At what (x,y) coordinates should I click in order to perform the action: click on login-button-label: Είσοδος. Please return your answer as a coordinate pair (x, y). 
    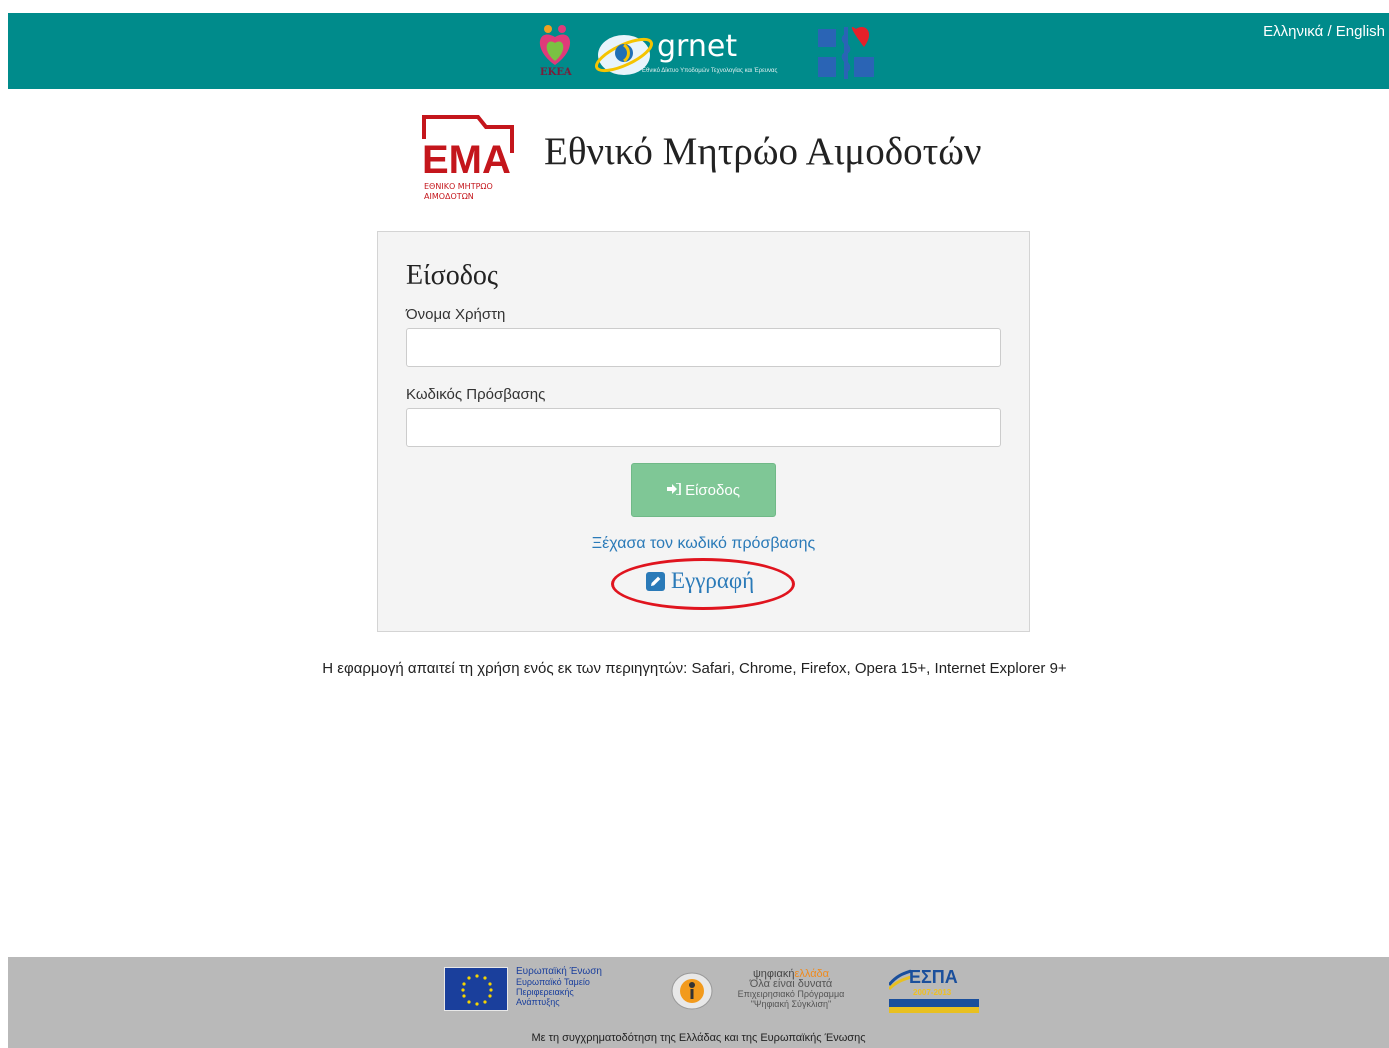
    Looking at the image, I should click on (712, 490).